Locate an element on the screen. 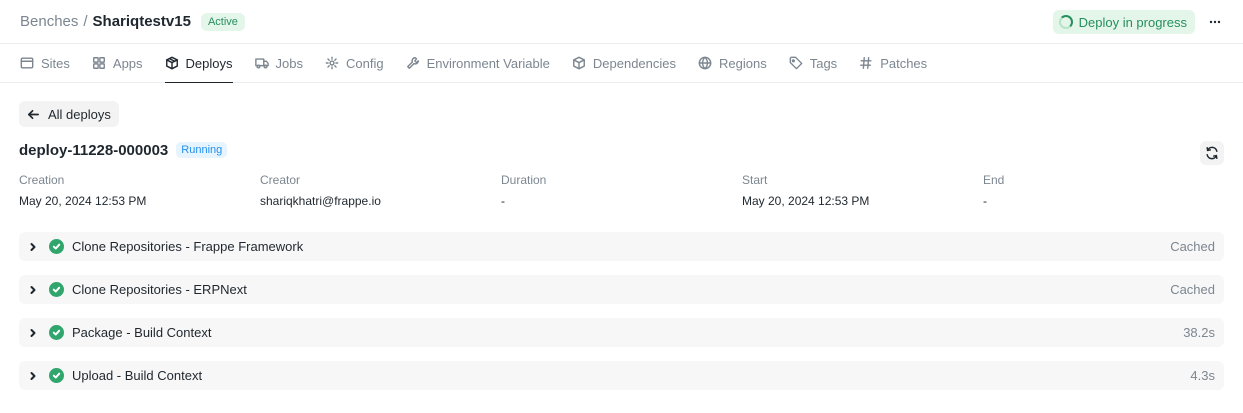 This screenshot has height=413, width=1243. step-package-build-context: Package - Build Context 38.2s is located at coordinates (621, 332).